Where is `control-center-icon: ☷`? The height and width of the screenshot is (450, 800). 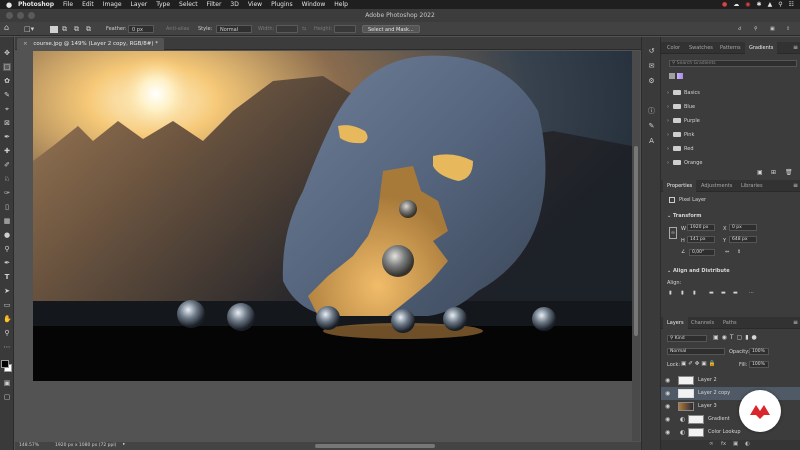 control-center-icon: ☷ is located at coordinates (791, 4).